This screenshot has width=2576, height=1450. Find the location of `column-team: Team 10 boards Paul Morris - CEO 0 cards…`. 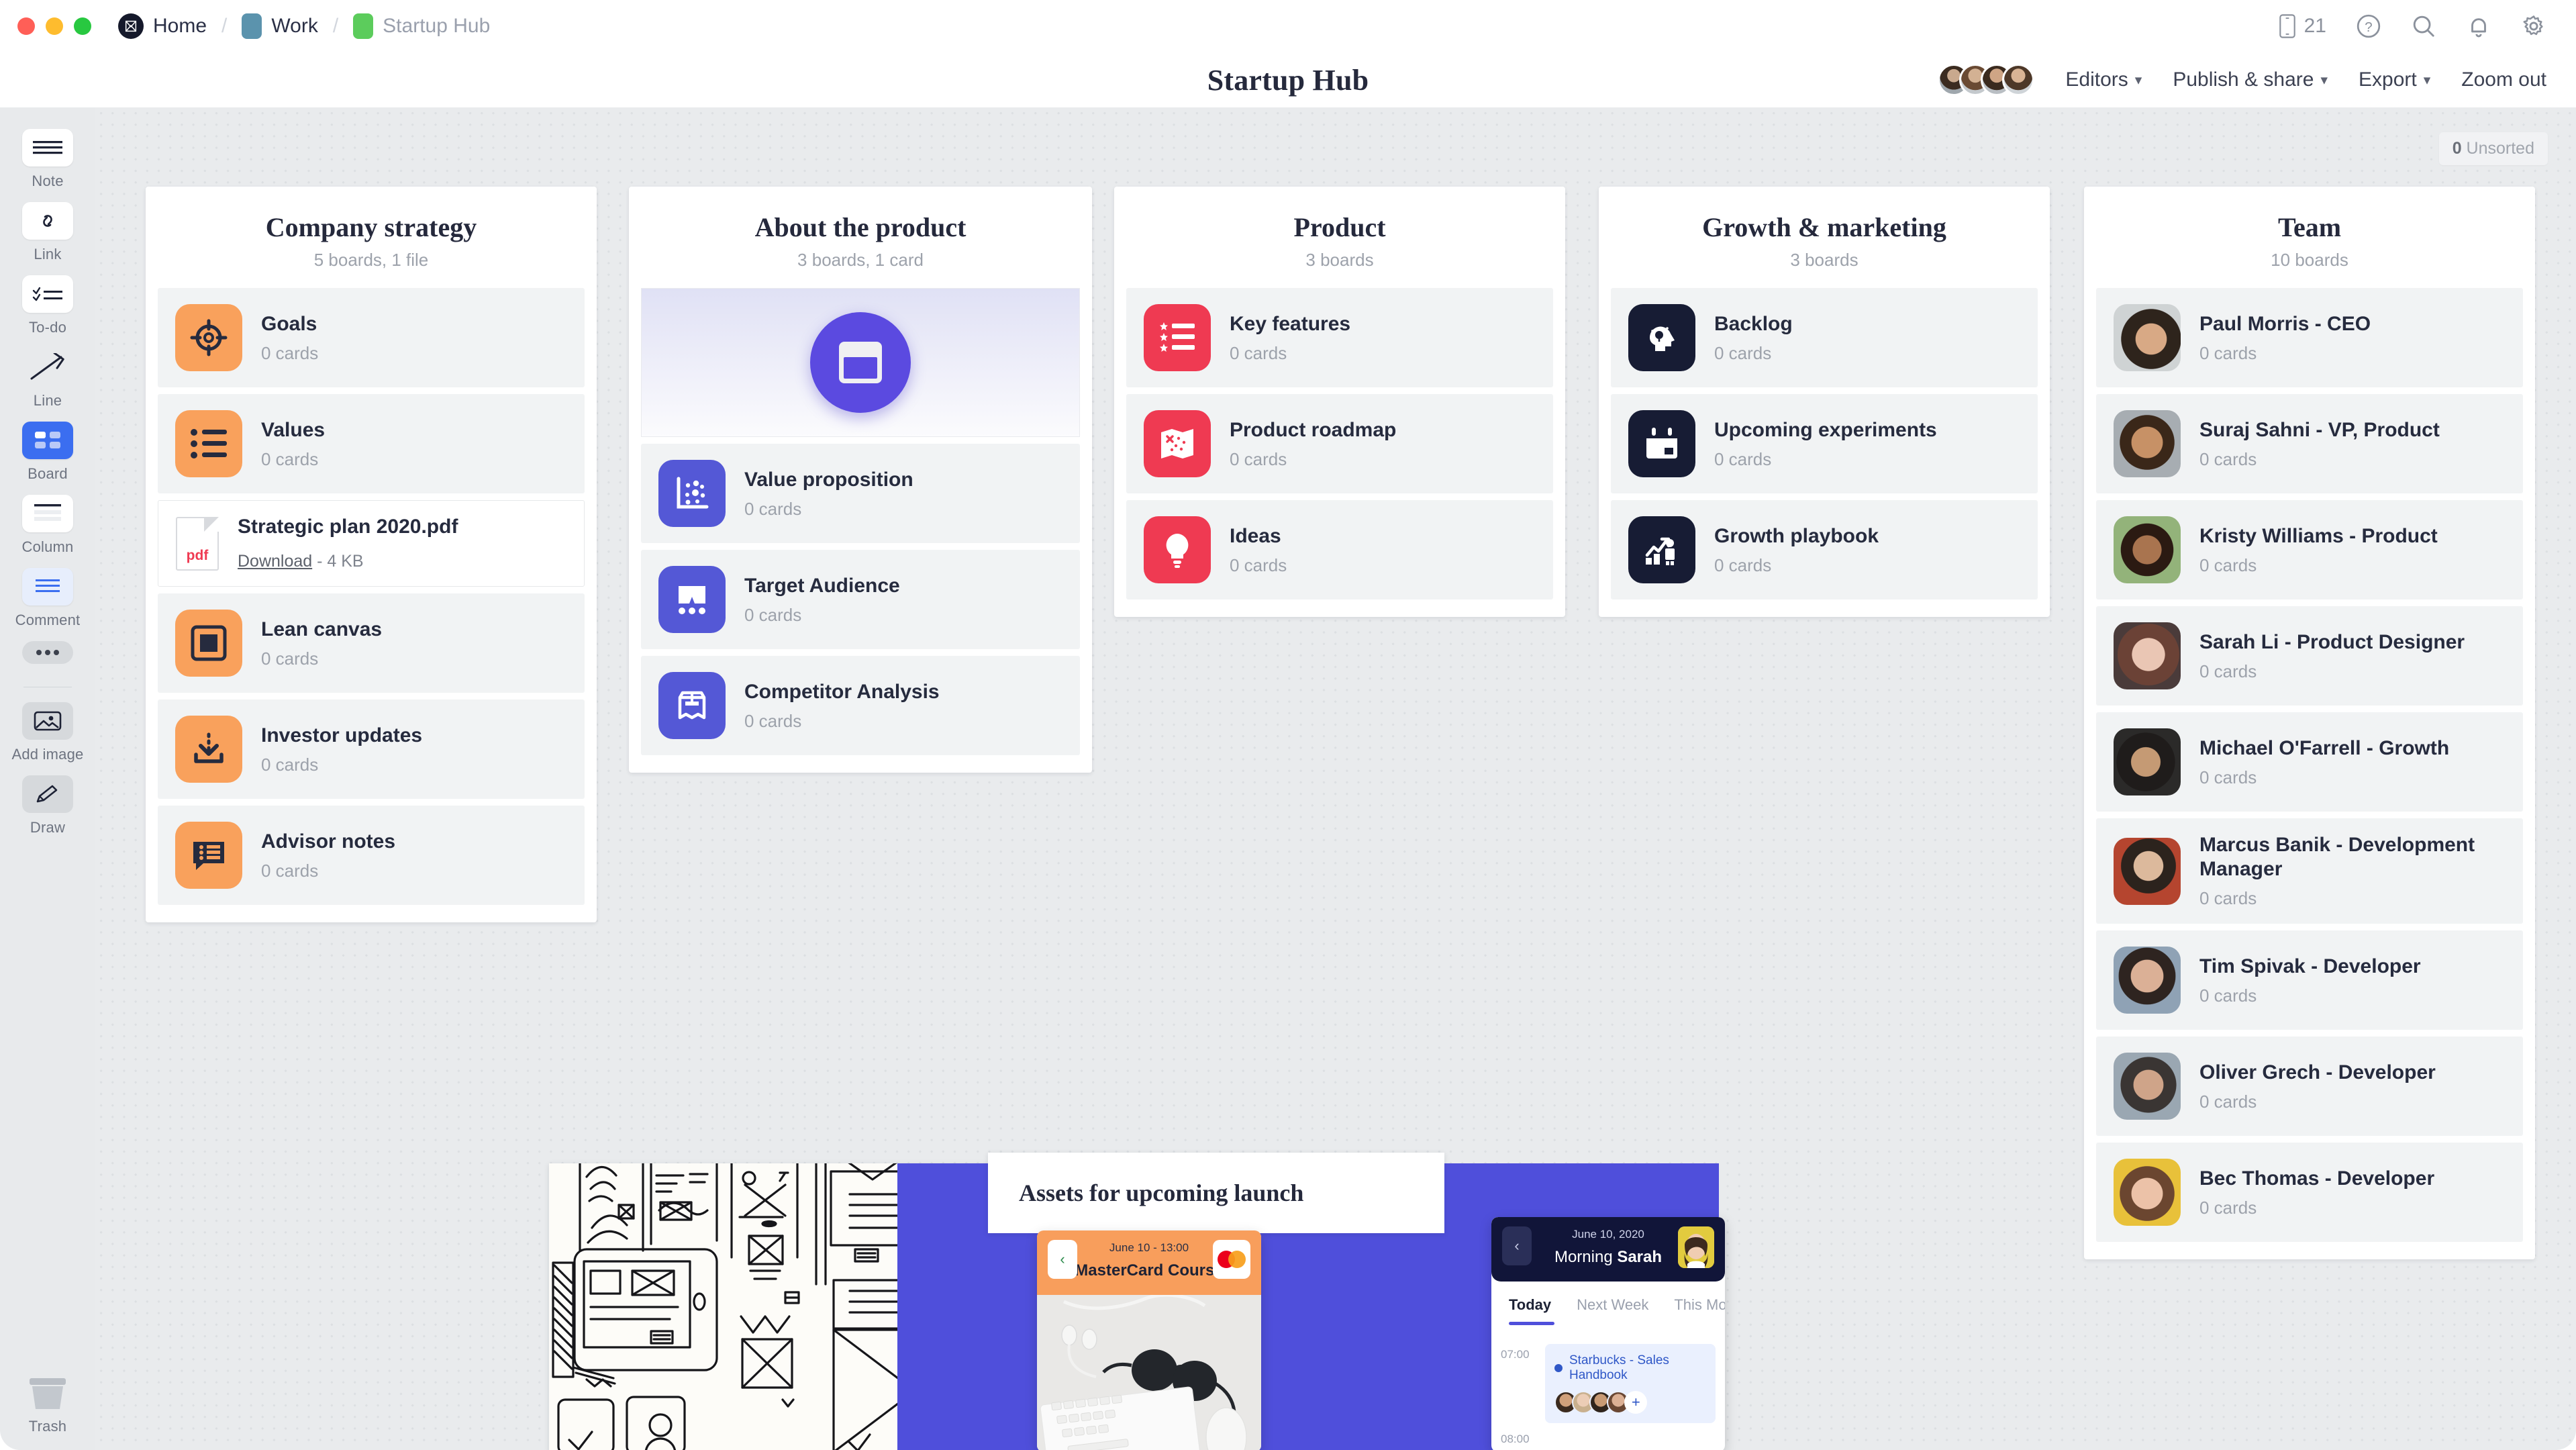

column-team: Team 10 boards Paul Morris - CEO 0 cards… is located at coordinates (2309, 723).